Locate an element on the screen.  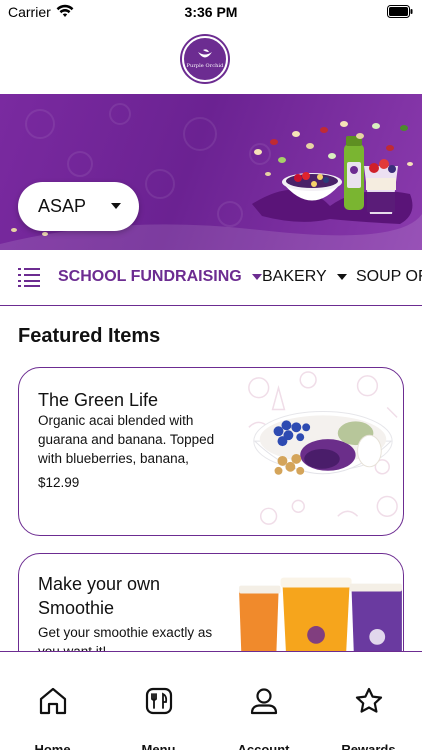
nav-home: Home is located at coordinates (52, 701).